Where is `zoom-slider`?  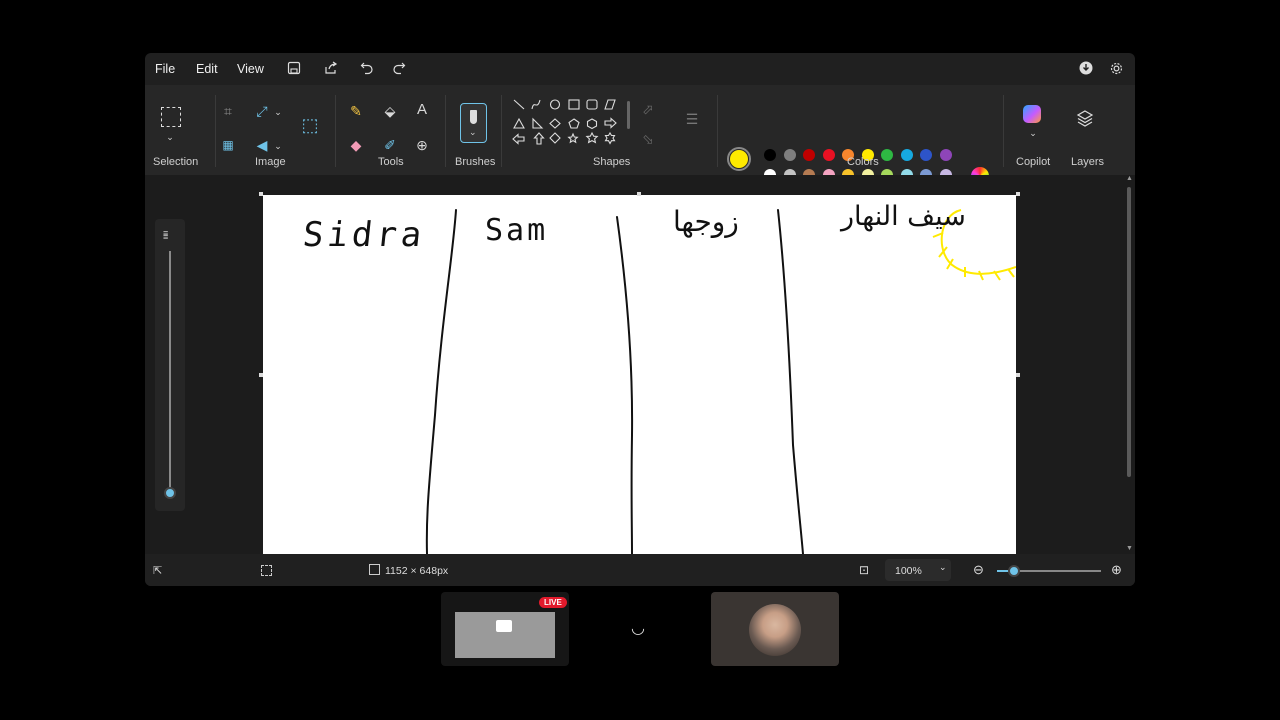 zoom-slider is located at coordinates (1049, 571).